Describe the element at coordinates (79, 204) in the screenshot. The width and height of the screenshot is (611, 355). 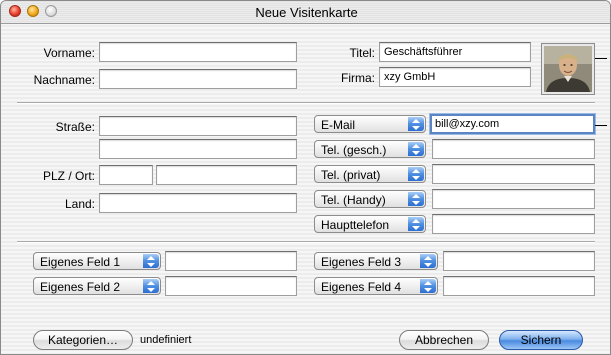
I see `country-label: Land:` at that location.